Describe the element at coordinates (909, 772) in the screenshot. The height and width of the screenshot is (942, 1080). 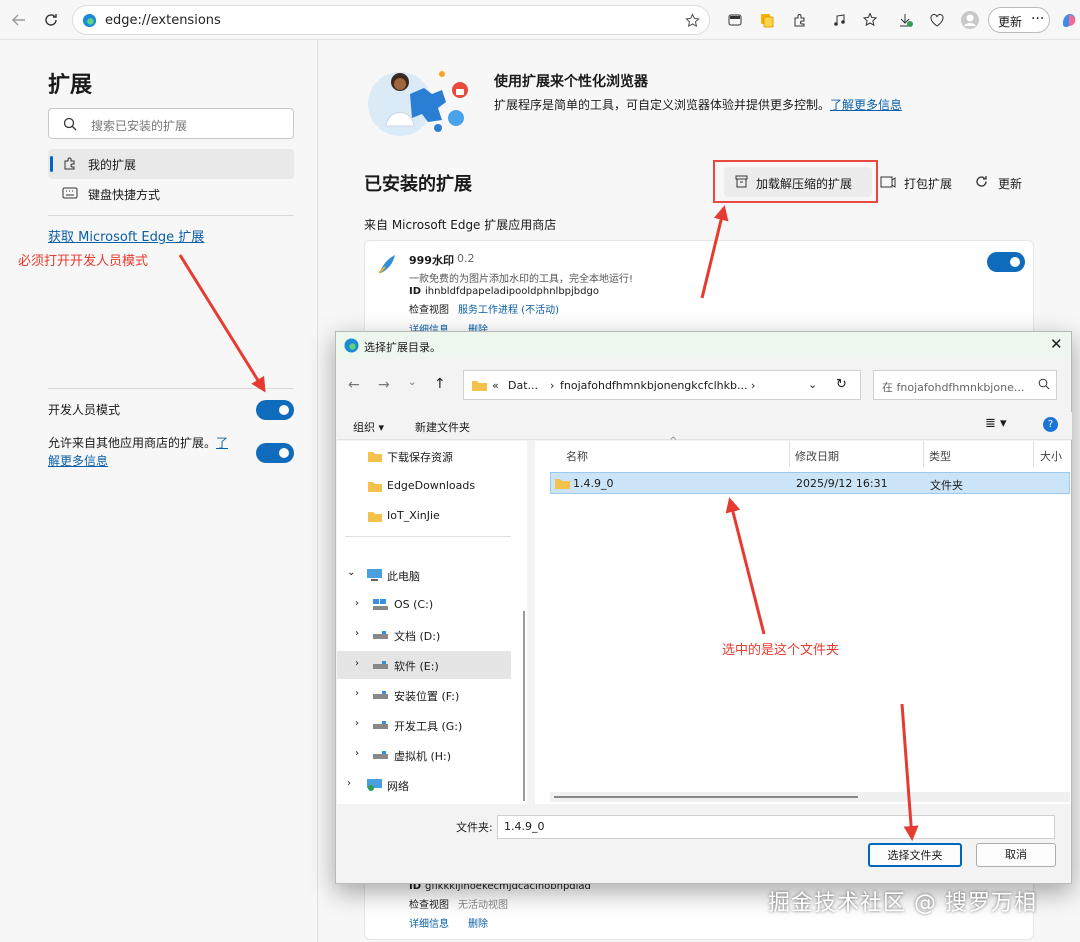
I see `arrow-to-select-button` at that location.